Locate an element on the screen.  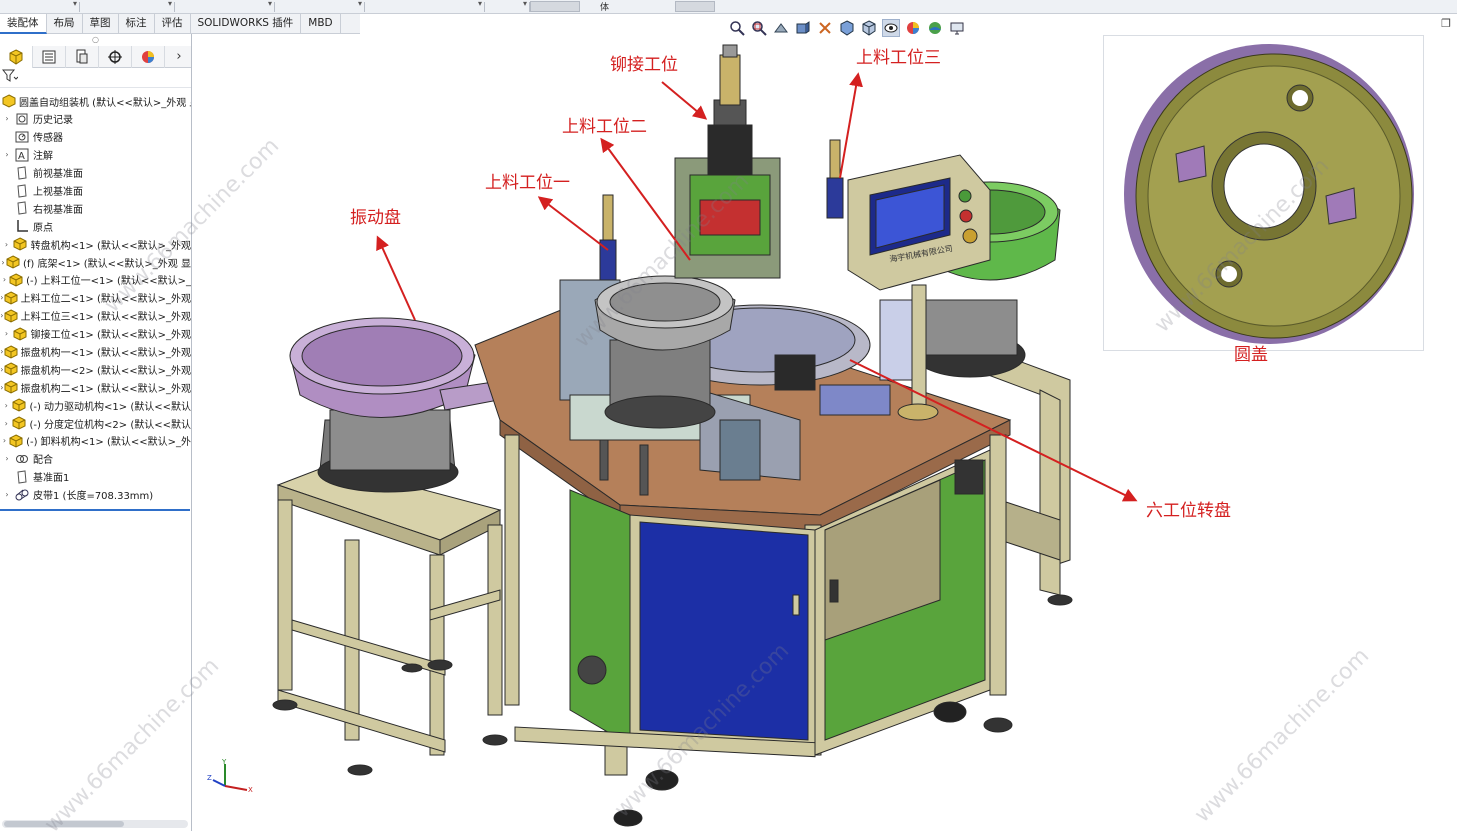
tree-item-label: 上视基准面 is located at coordinates (58, 192).